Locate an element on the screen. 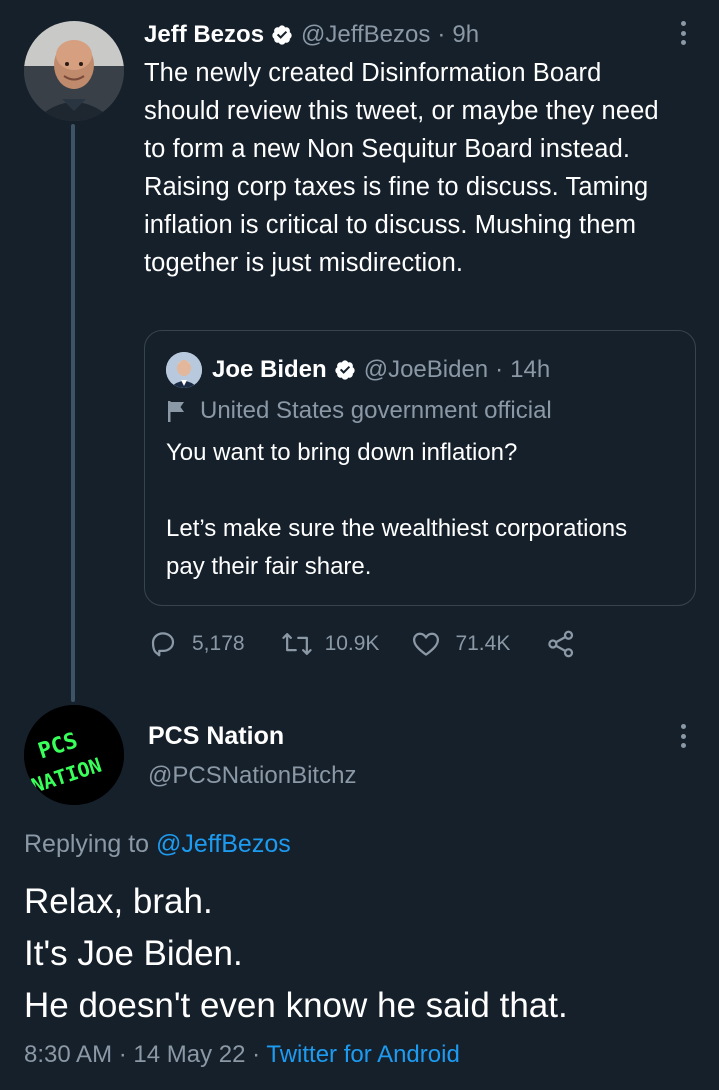 Image resolution: width=719 pixels, height=1090 pixels. reply-text-line: He doesn't even know he said that. is located at coordinates (296, 1005).